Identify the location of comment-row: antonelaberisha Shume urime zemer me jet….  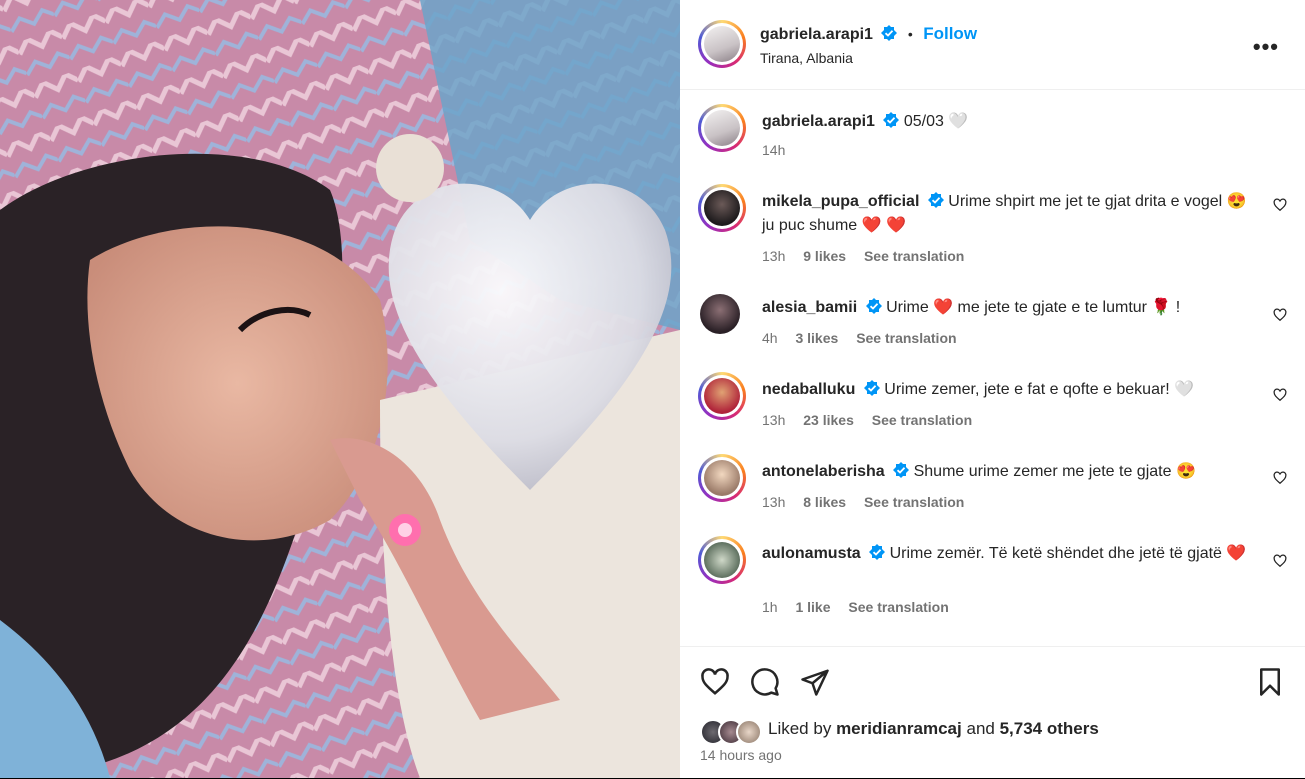
(992, 489).